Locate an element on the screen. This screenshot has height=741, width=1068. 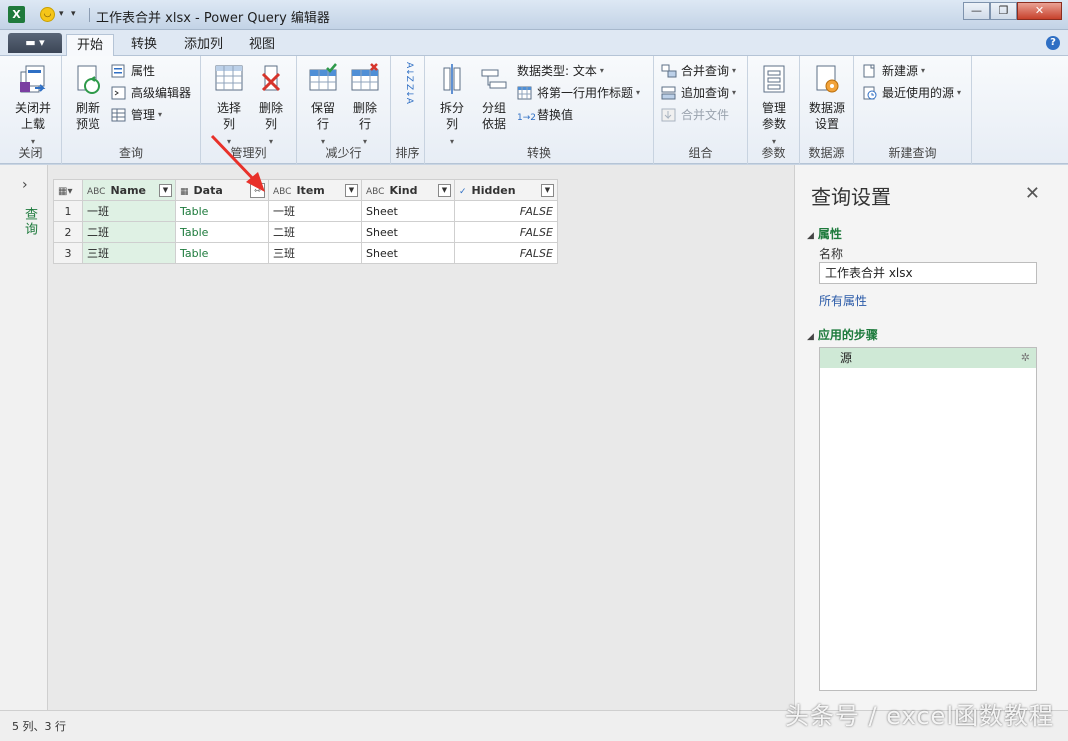
group-label-parameters: 参数 is located at coordinates (773, 153).